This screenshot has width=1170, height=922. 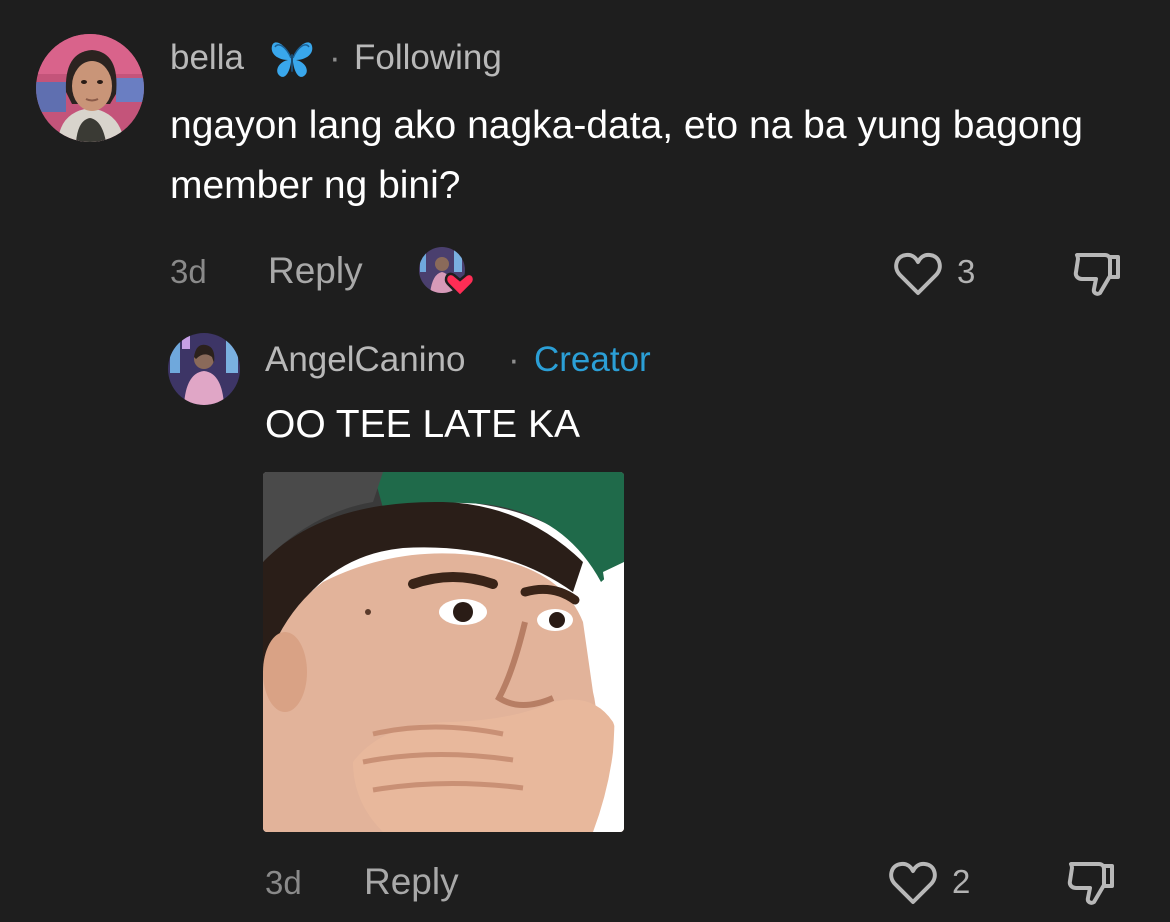 I want to click on comment-timestamp: 3d, so click(x=188, y=271).